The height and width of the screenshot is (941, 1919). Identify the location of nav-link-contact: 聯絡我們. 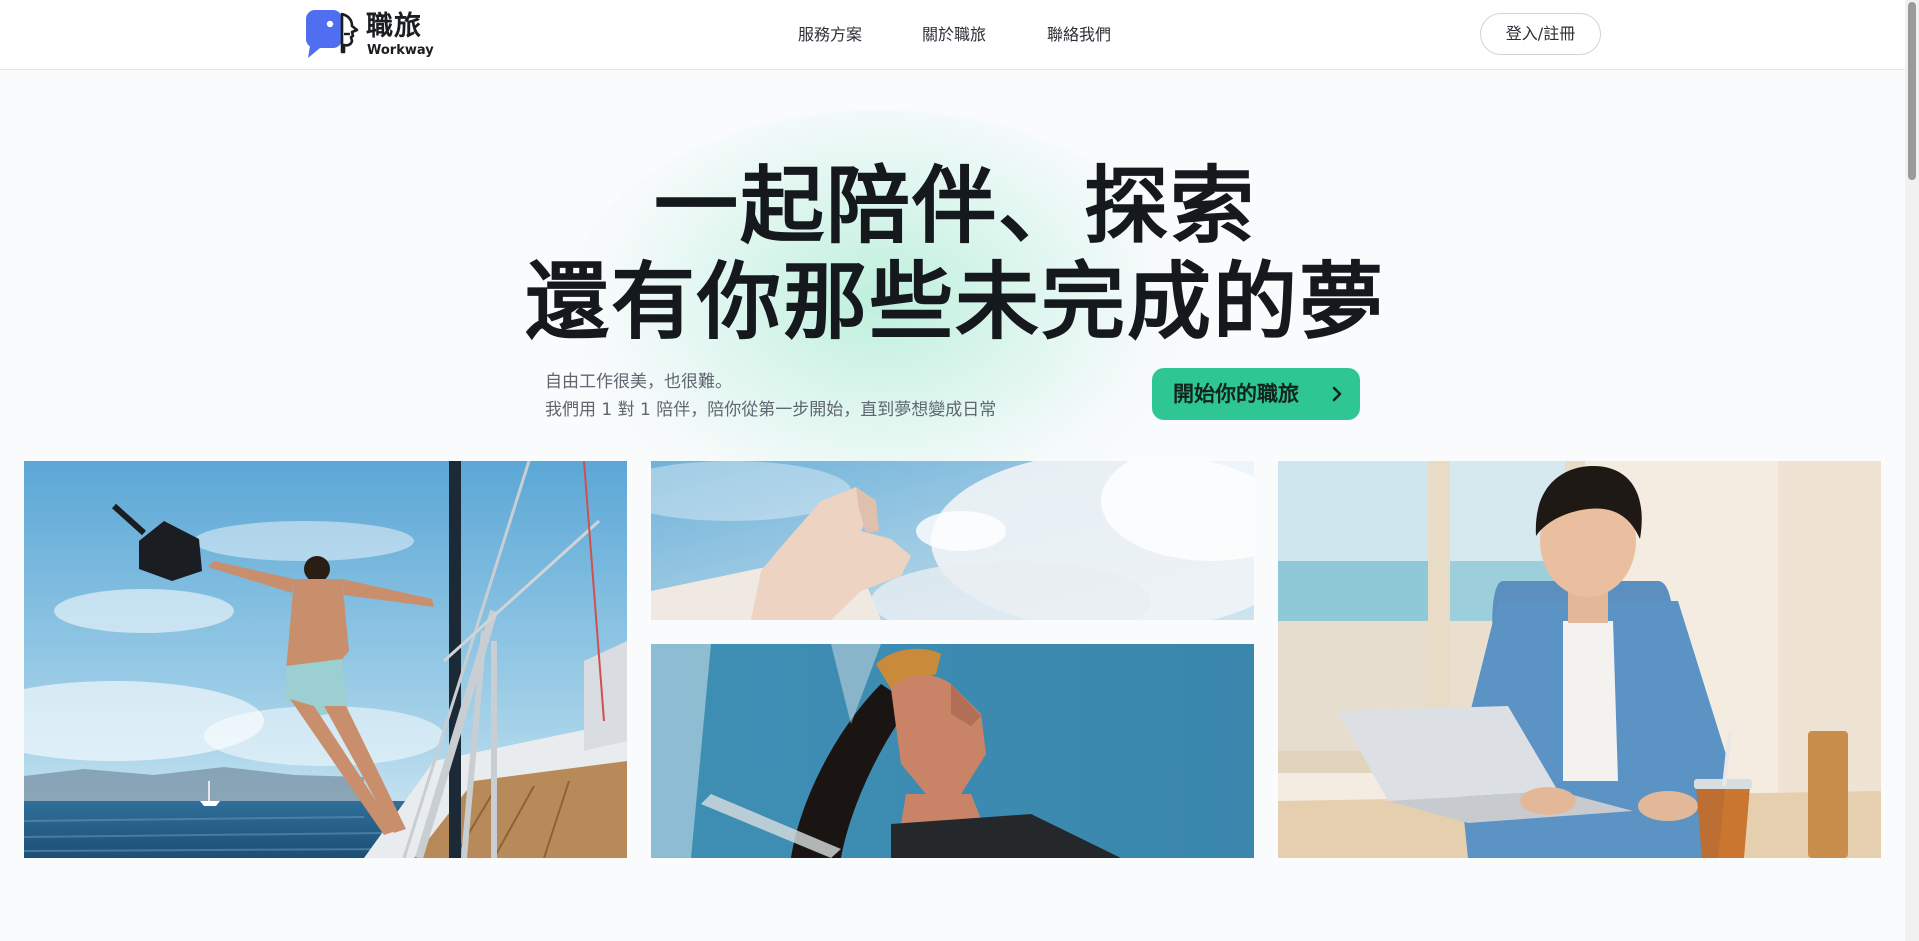
(1079, 35).